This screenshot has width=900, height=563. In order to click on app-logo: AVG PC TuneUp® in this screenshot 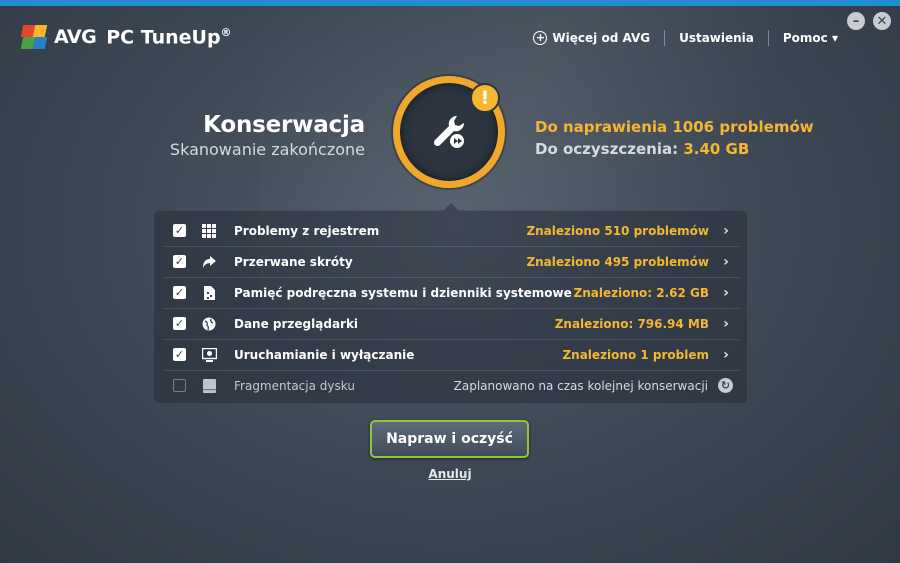, I will do `click(126, 37)`.